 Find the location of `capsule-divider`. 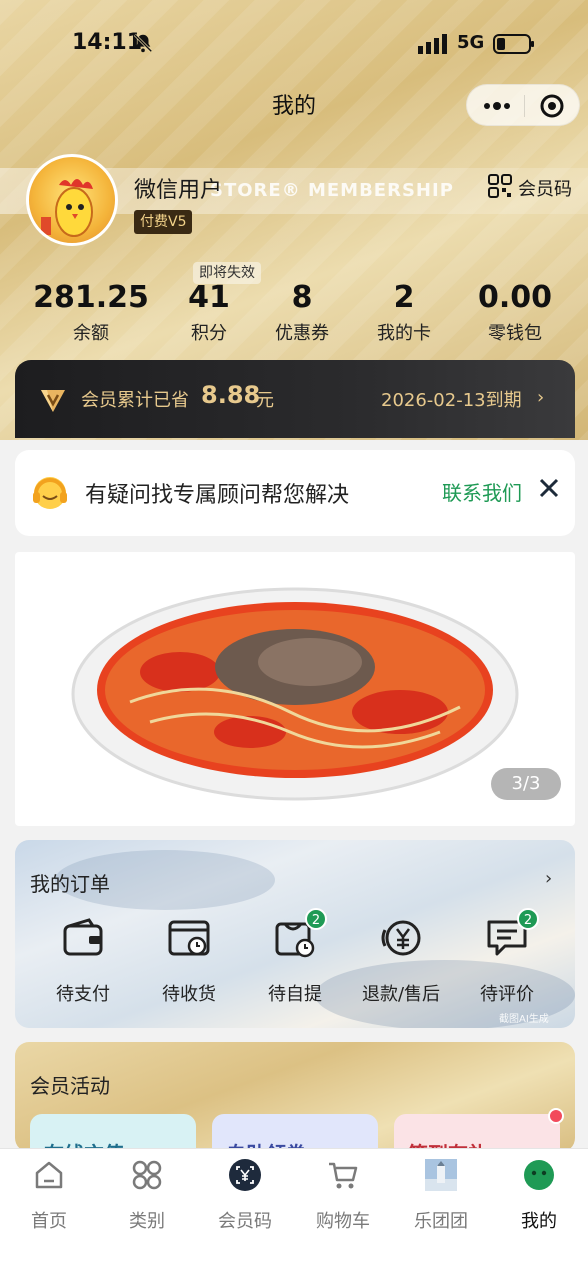

capsule-divider is located at coordinates (524, 106).